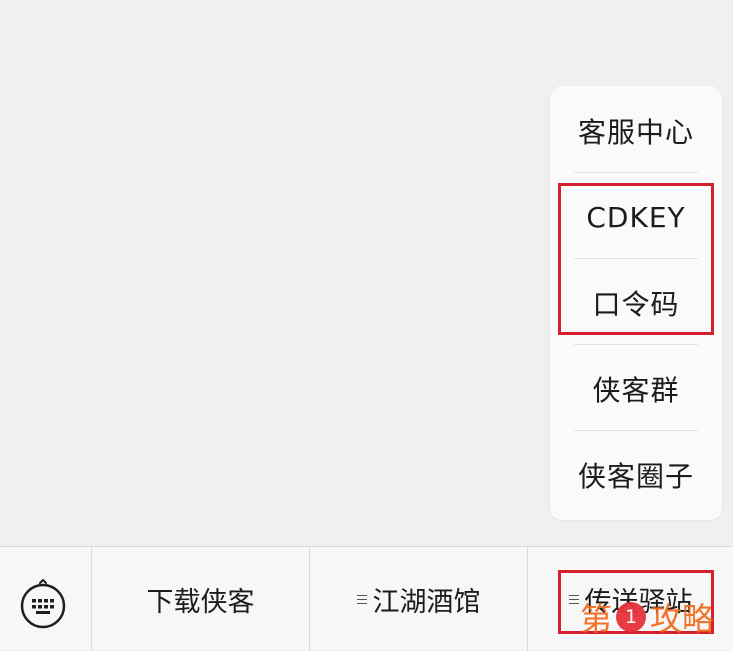  Describe the element at coordinates (596, 619) in the screenshot. I see `watermark-text-left: 第` at that location.